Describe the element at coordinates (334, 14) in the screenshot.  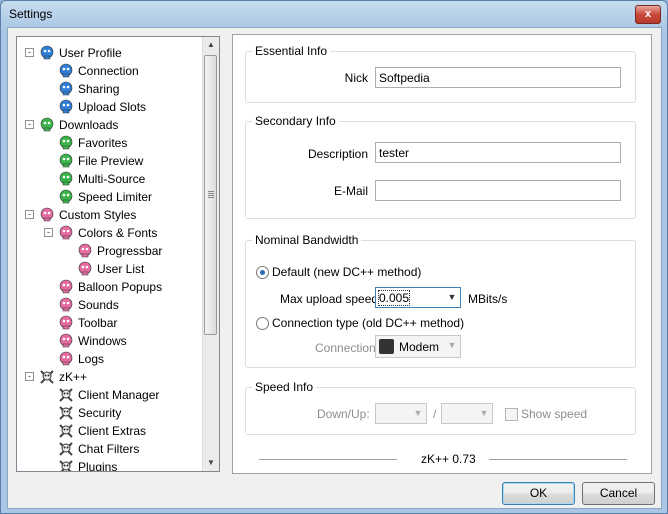
I see `title-bar: Settings x` at that location.